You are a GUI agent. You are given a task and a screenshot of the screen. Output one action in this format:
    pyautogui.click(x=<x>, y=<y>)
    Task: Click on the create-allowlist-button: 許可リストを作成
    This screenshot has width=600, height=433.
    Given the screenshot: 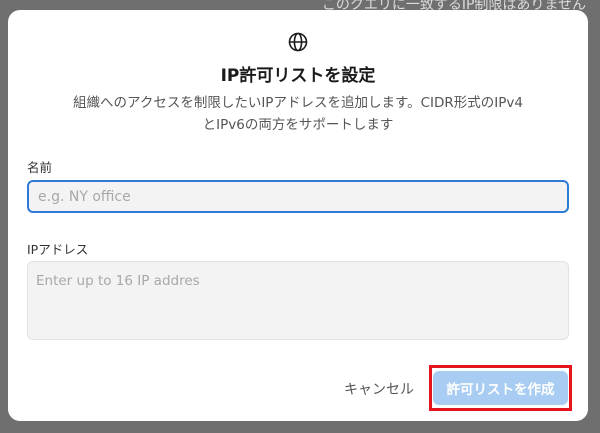 What is the action you would take?
    pyautogui.click(x=500, y=388)
    